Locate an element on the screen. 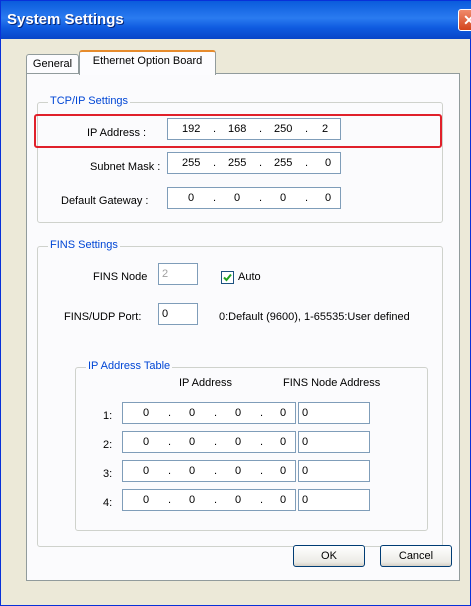 This screenshot has height=606, width=471. gw-octet-4: 0 is located at coordinates (328, 198).